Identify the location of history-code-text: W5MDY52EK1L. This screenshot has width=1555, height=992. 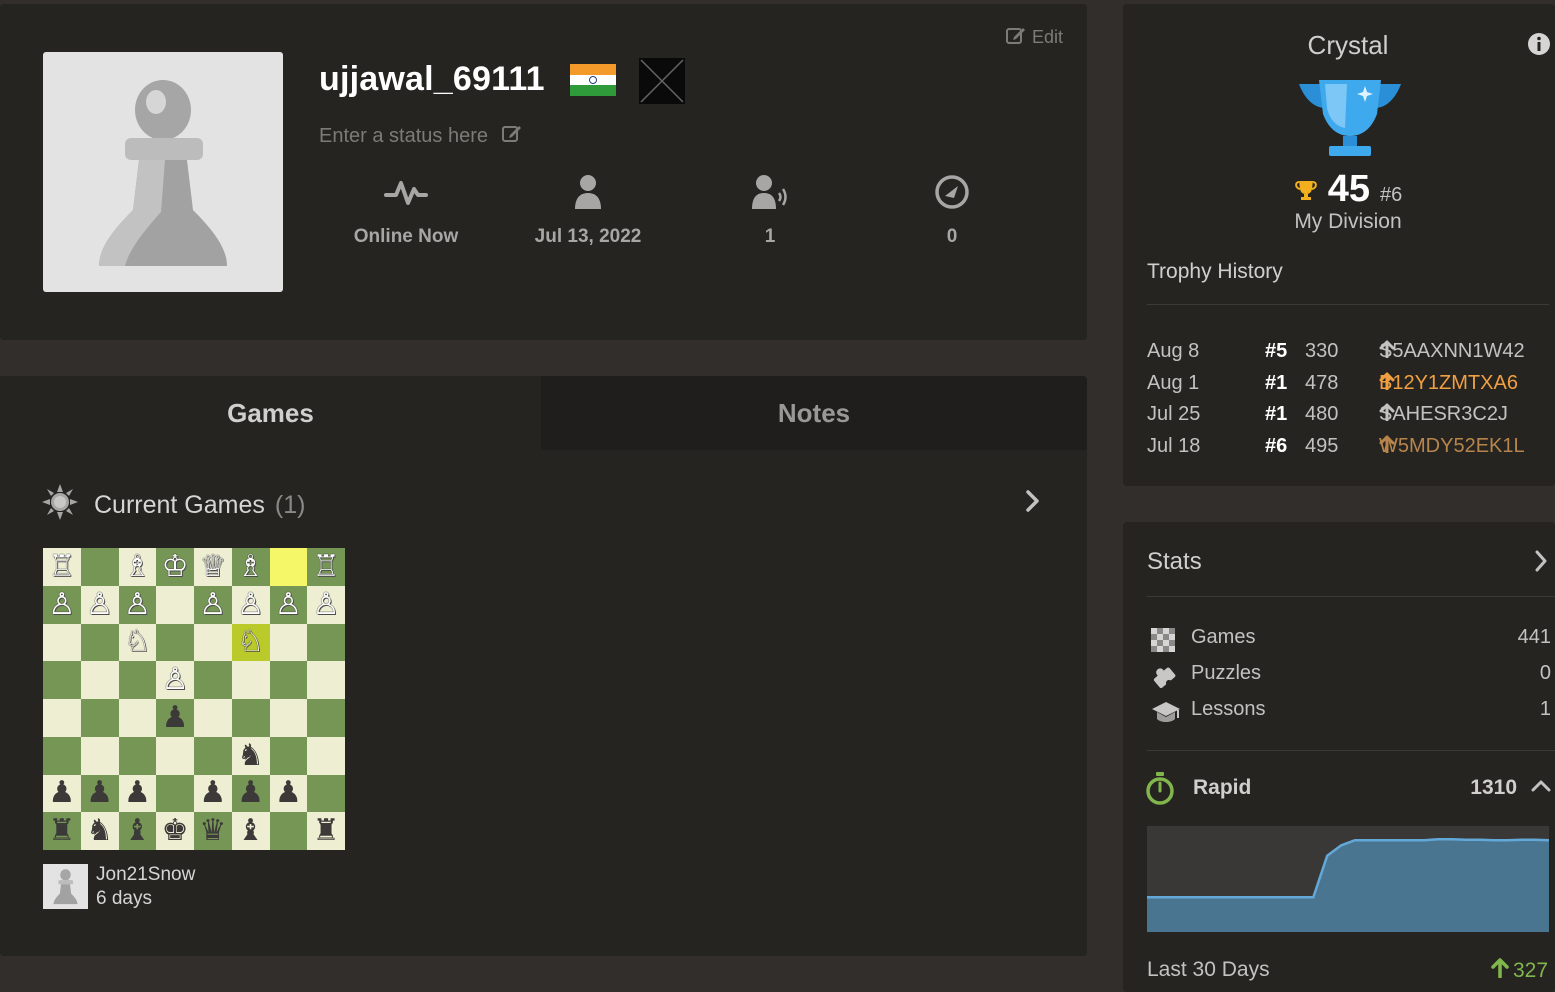
(1452, 445).